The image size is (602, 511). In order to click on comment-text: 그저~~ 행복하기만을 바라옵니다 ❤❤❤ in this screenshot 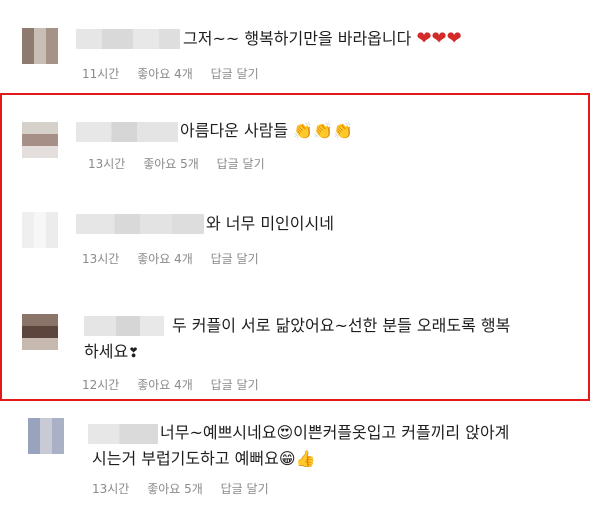, I will do `click(322, 39)`.